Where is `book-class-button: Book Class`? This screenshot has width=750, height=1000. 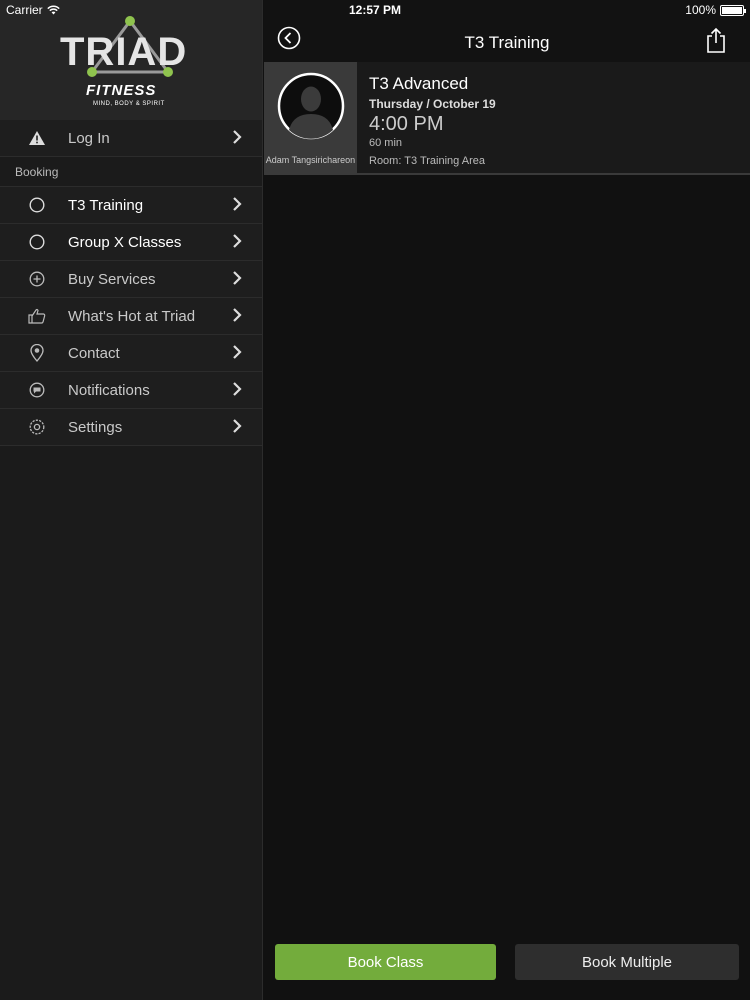
book-class-button: Book Class is located at coordinates (385, 962).